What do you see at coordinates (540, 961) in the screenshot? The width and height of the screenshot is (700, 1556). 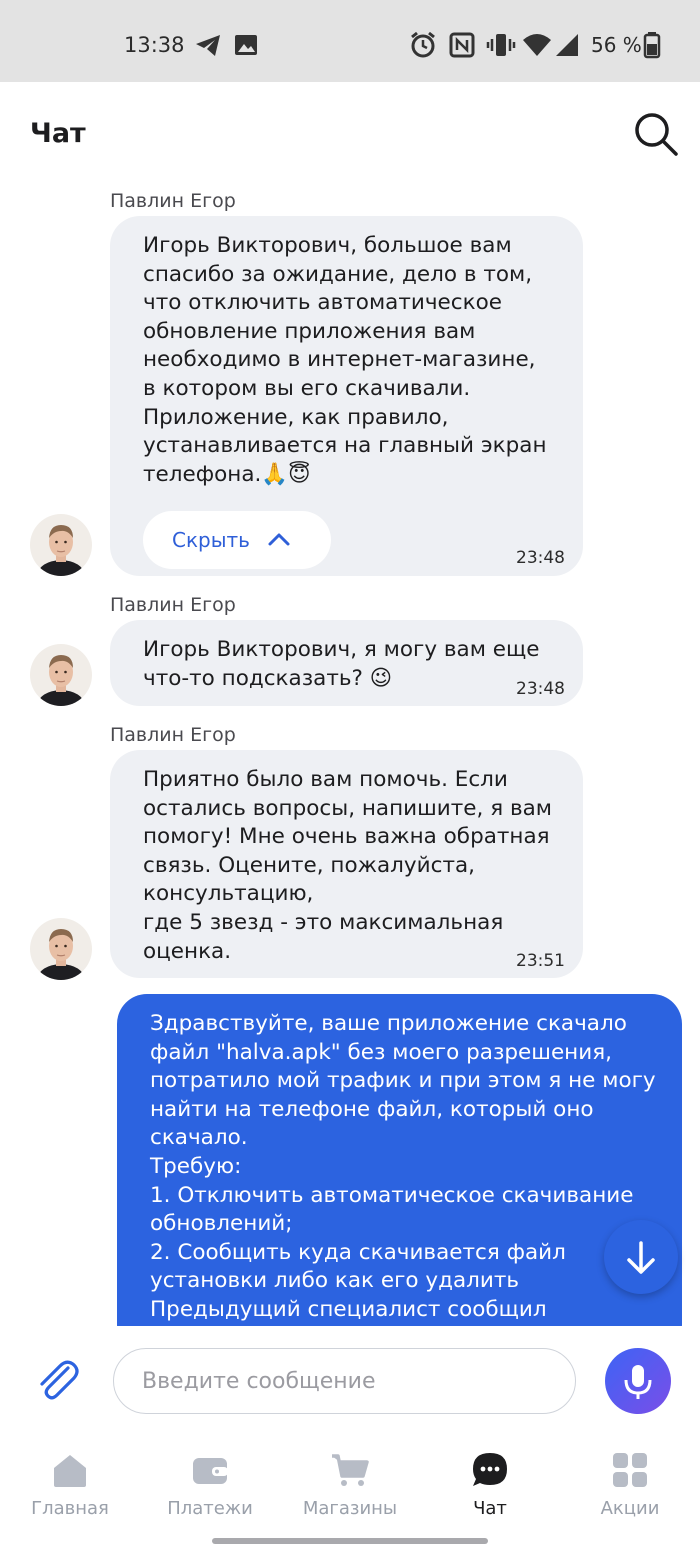 I see `message-time: 23:51` at bounding box center [540, 961].